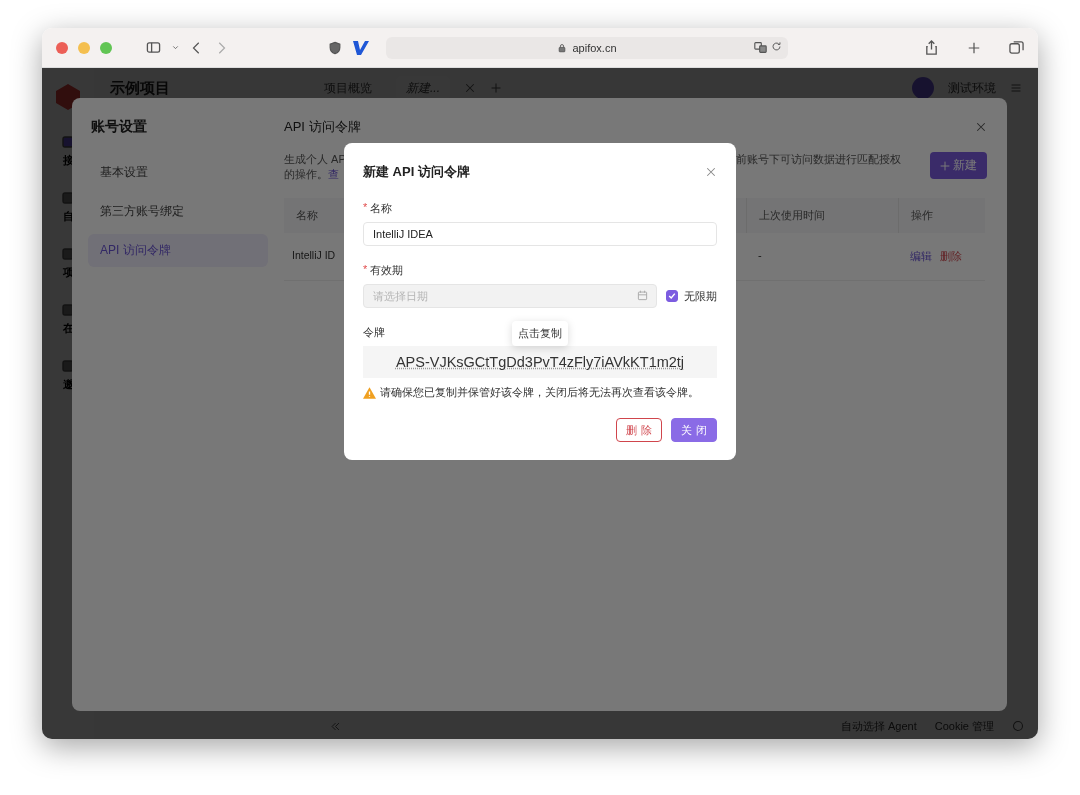  What do you see at coordinates (62, 47) in the screenshot?
I see `close-window-button` at bounding box center [62, 47].